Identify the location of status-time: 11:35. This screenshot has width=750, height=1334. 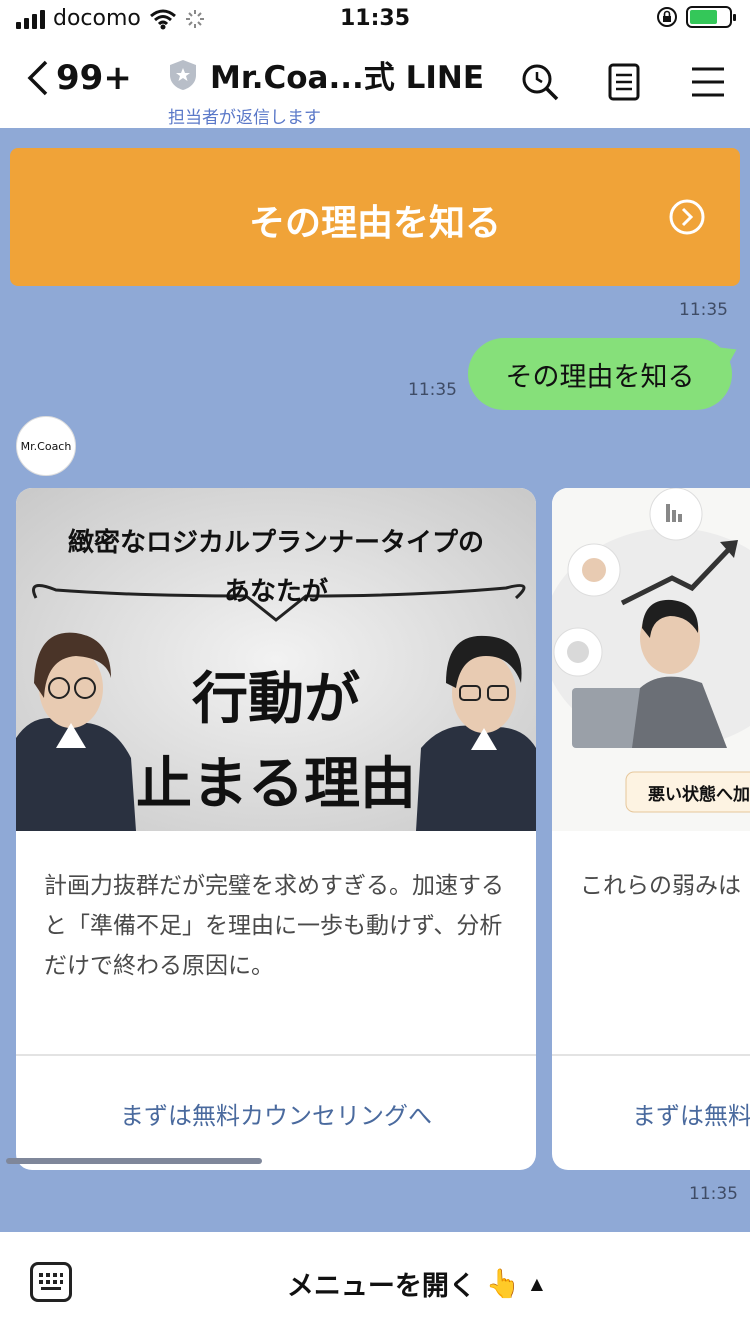
(375, 18).